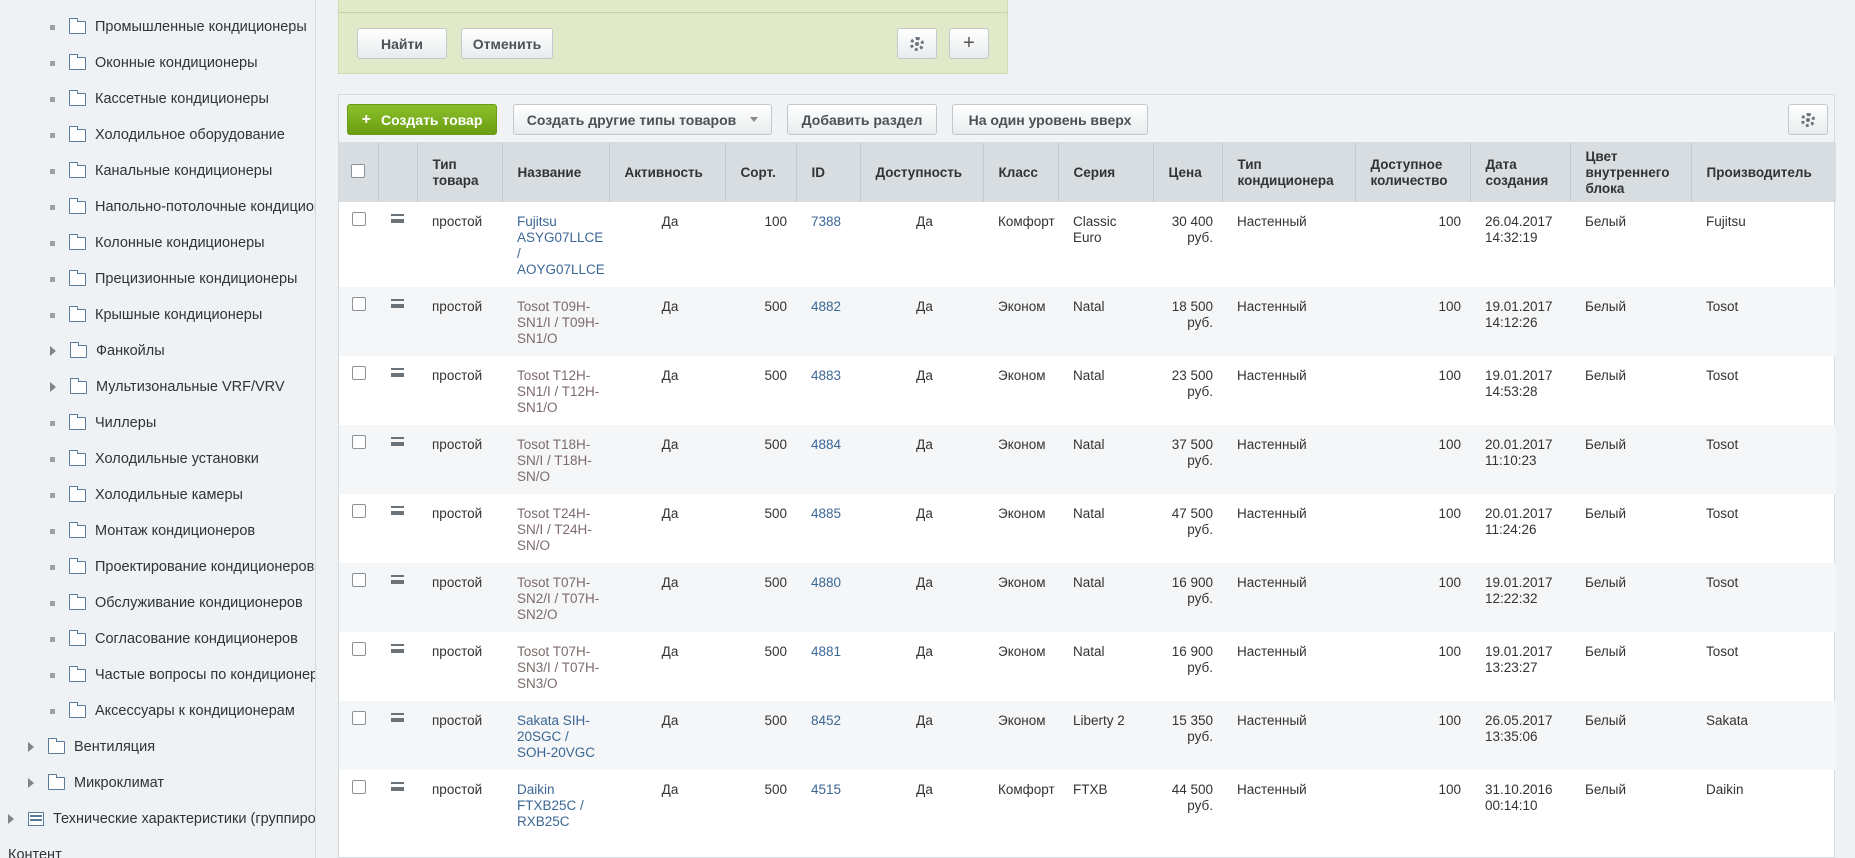 The height and width of the screenshot is (858, 1855). What do you see at coordinates (826, 651) in the screenshot?
I see `cell-id-value: 4881` at bounding box center [826, 651].